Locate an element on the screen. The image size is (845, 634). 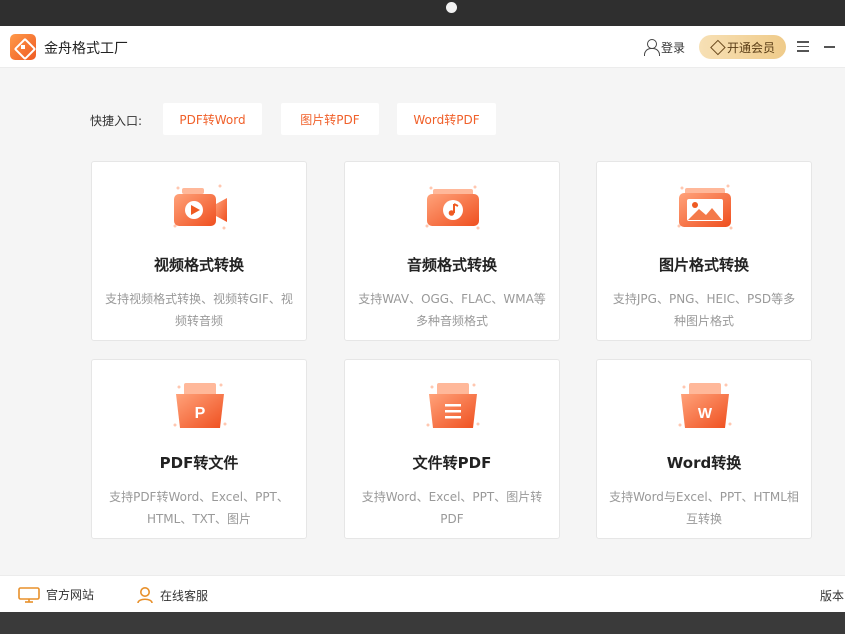
quick-pdf-to-word-button: PDF转Word is located at coordinates (212, 119).